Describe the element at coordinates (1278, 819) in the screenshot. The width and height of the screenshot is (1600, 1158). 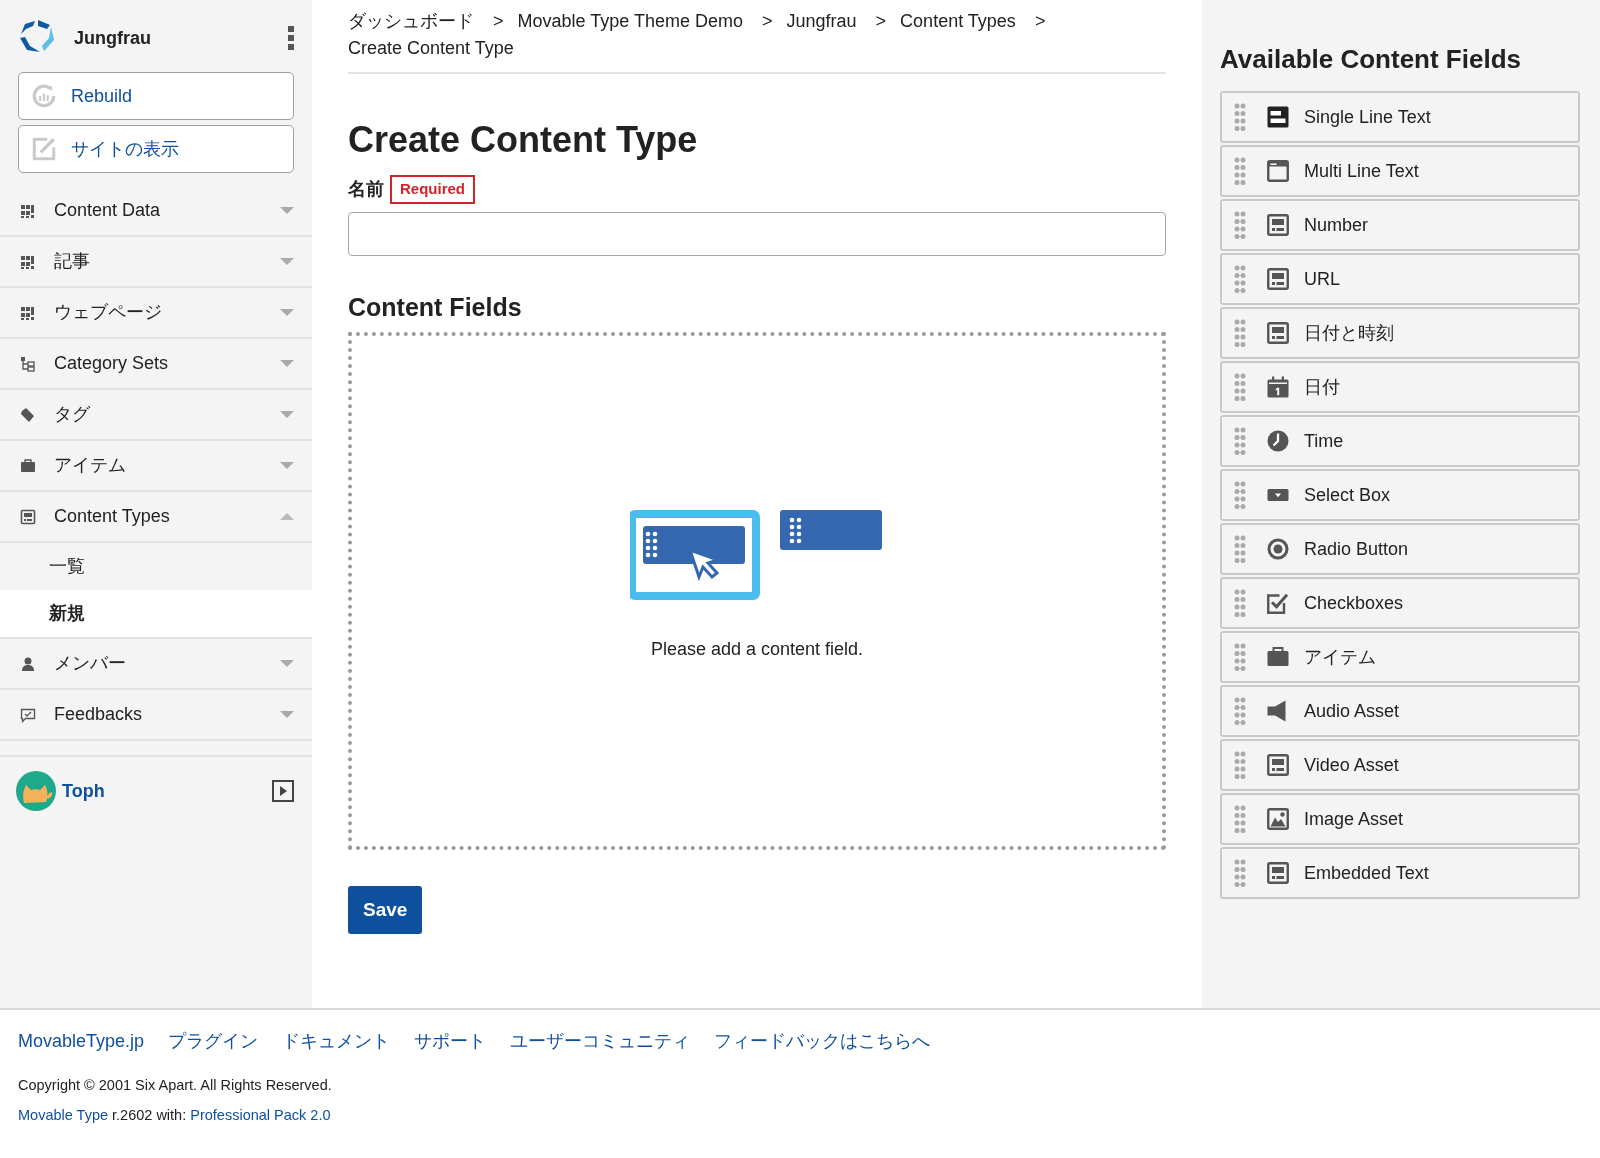
I see `image-icon` at that location.